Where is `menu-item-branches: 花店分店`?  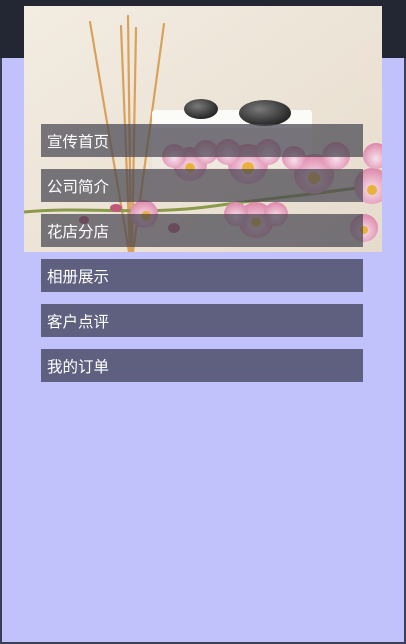
menu-item-branches: 花店分店 is located at coordinates (202, 230).